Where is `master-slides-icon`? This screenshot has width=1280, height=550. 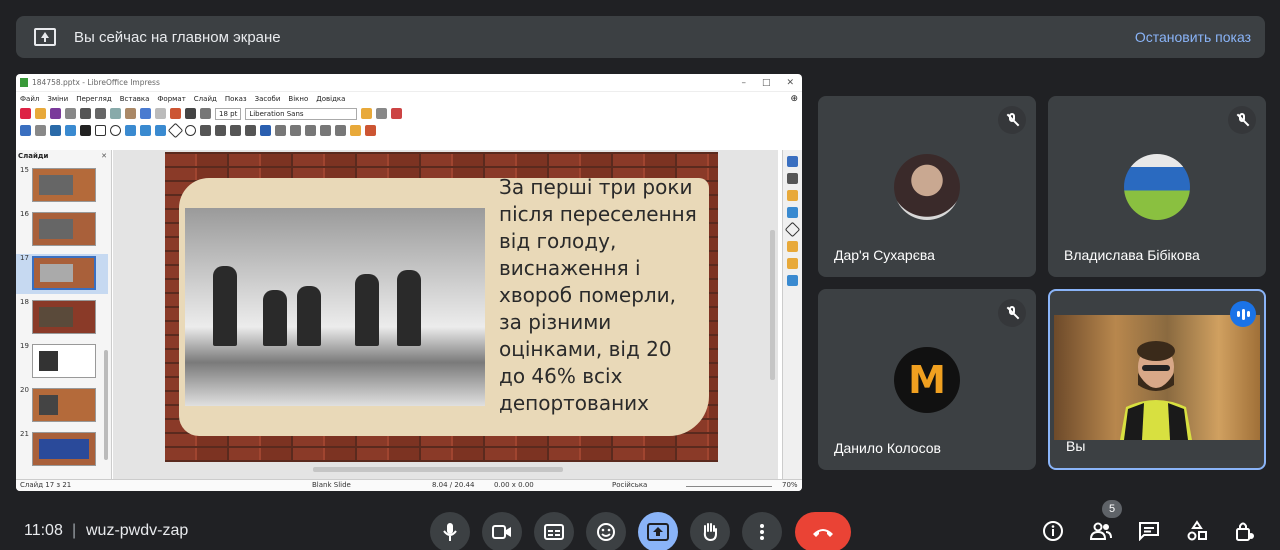
master-slides-icon is located at coordinates (792, 246).